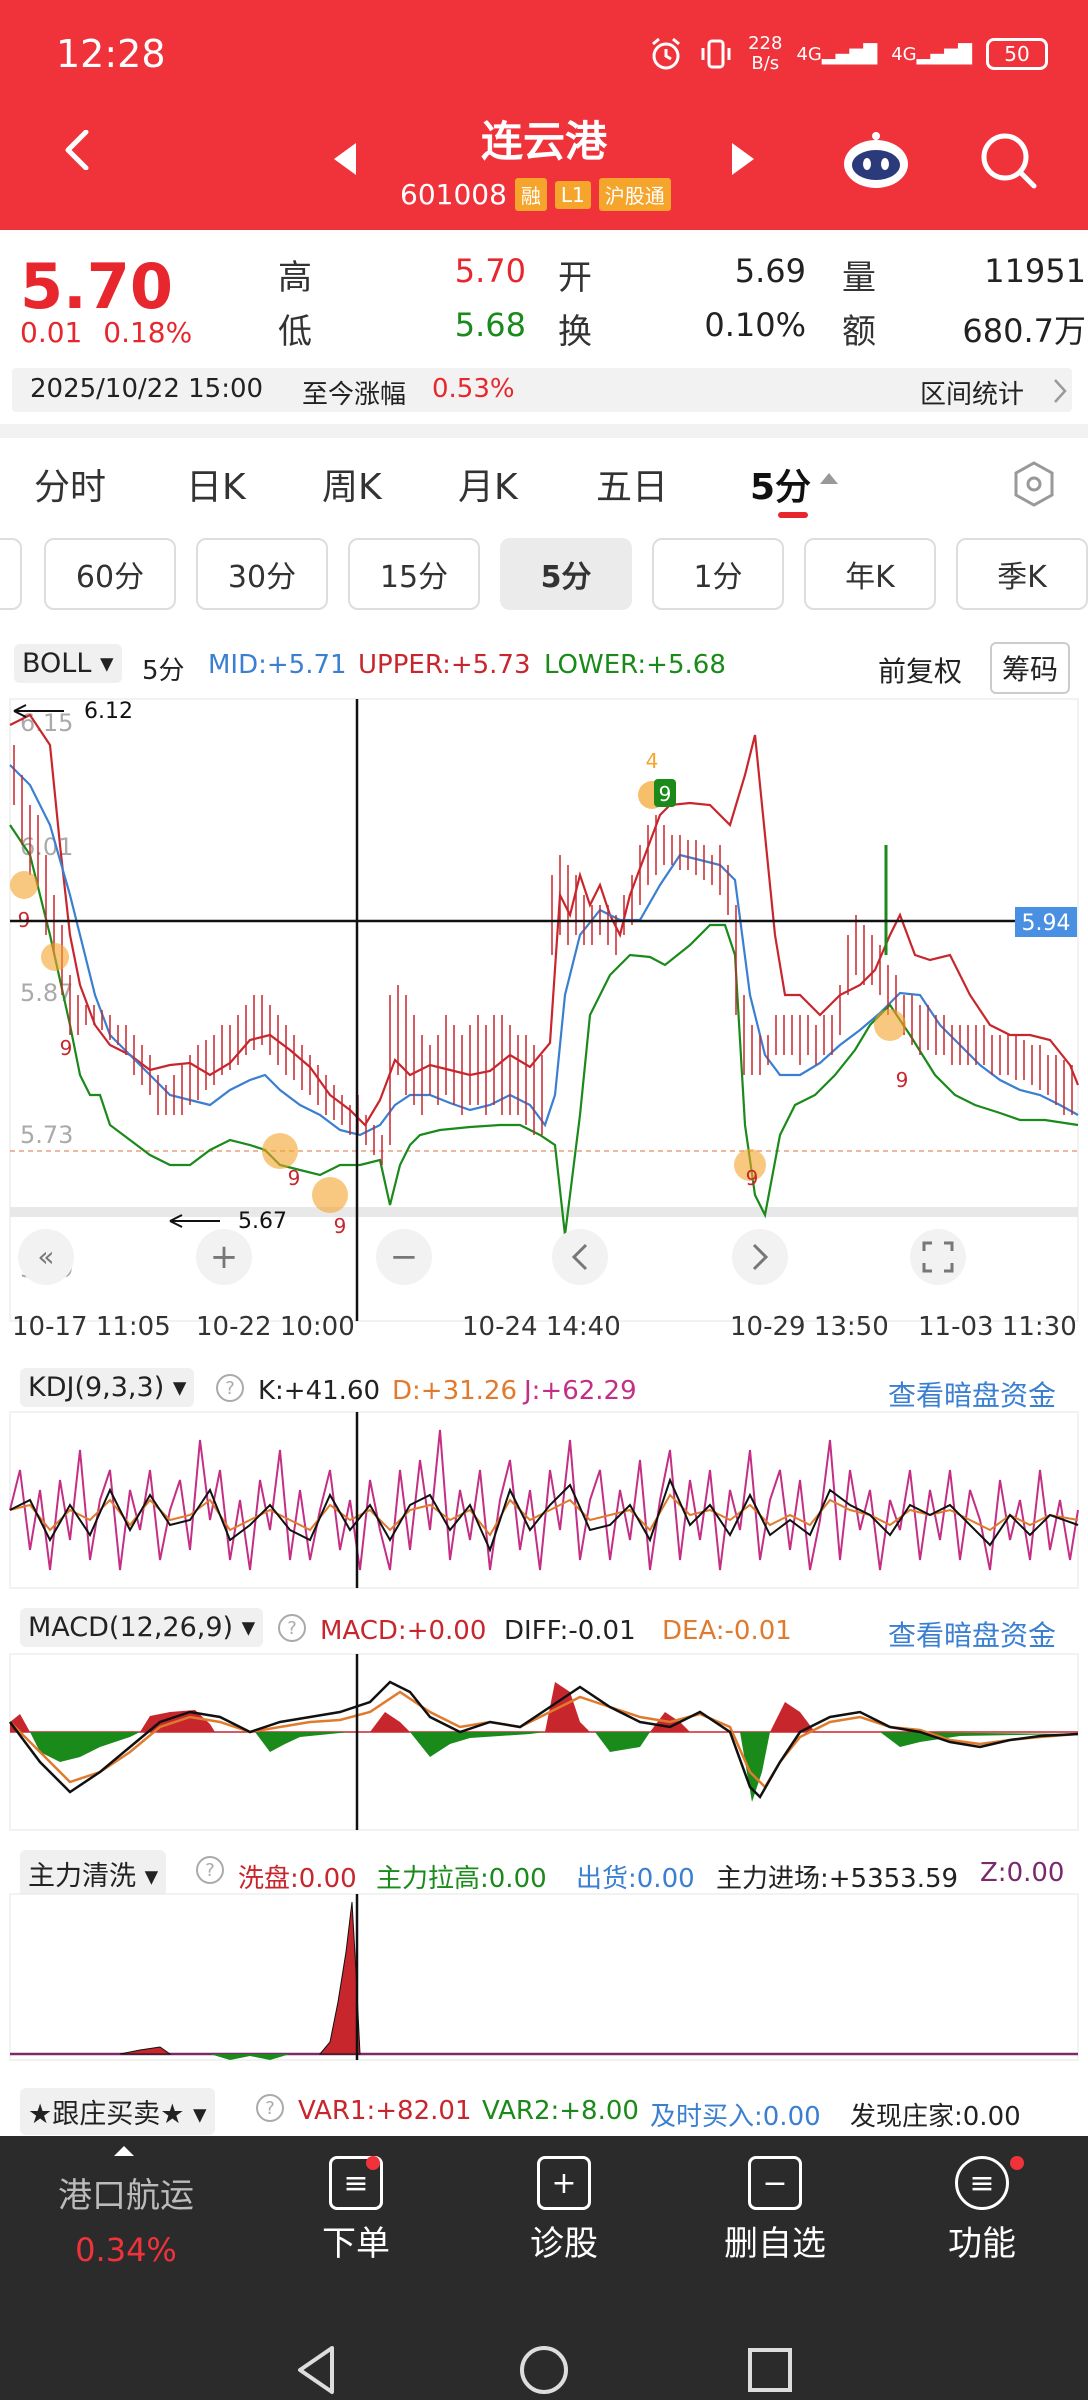 This screenshot has height=2400, width=1088. Describe the element at coordinates (91, 1327) in the screenshot. I see `x-label: 10-17 11:05` at that location.